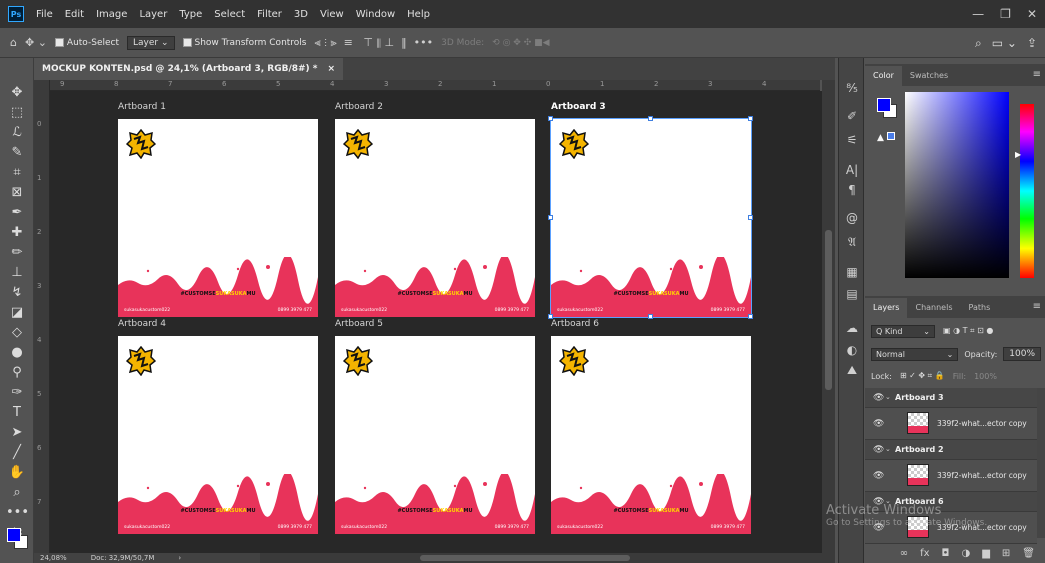  I want to click on fx-icon: fx, so click(924, 553).